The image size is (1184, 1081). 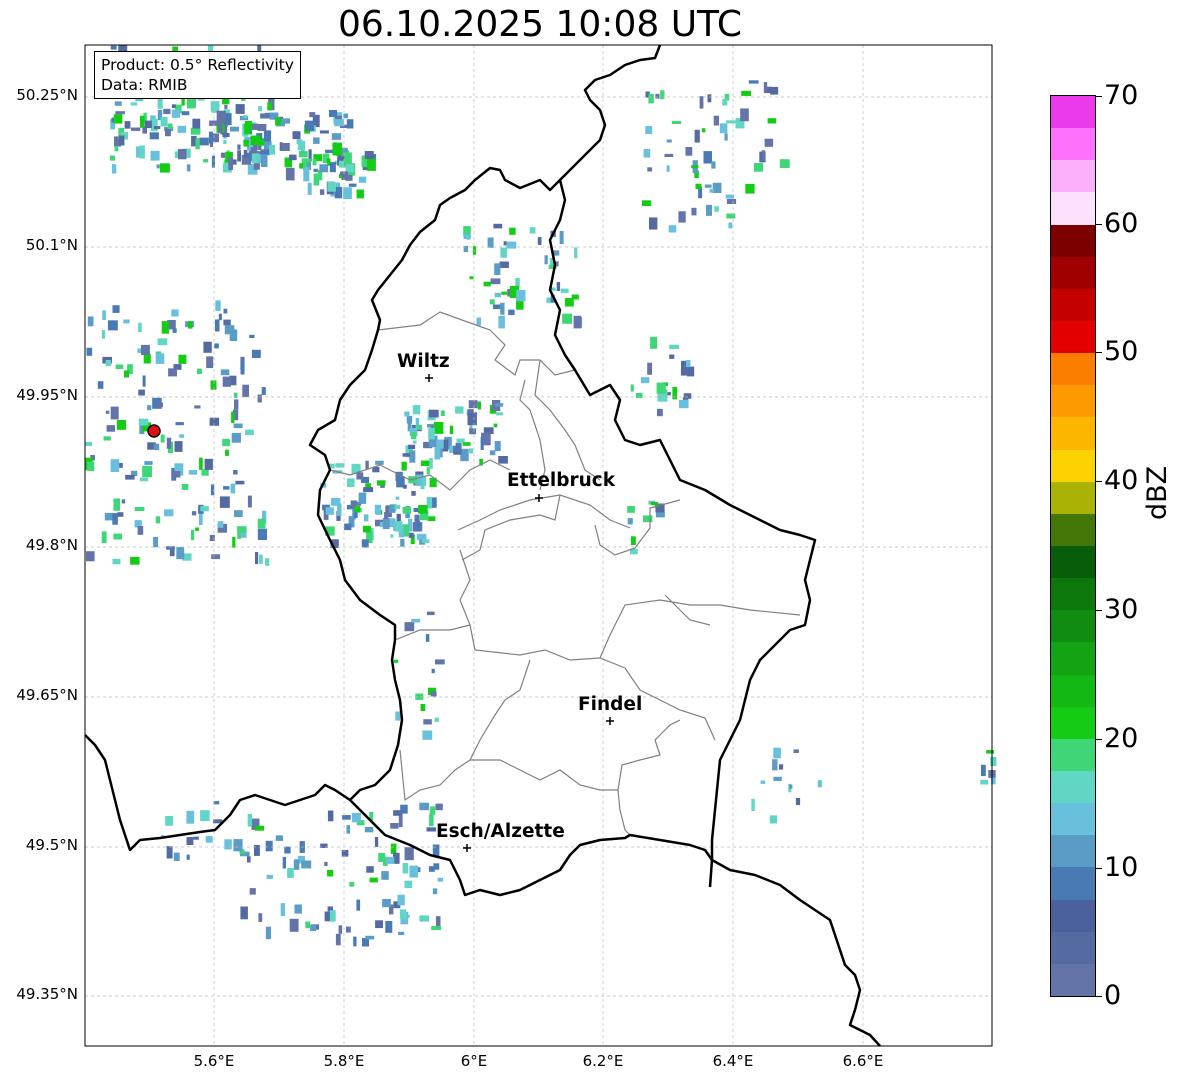 What do you see at coordinates (500, 831) in the screenshot?
I see `city-label-esch-alzette: Esch/Alzette` at bounding box center [500, 831].